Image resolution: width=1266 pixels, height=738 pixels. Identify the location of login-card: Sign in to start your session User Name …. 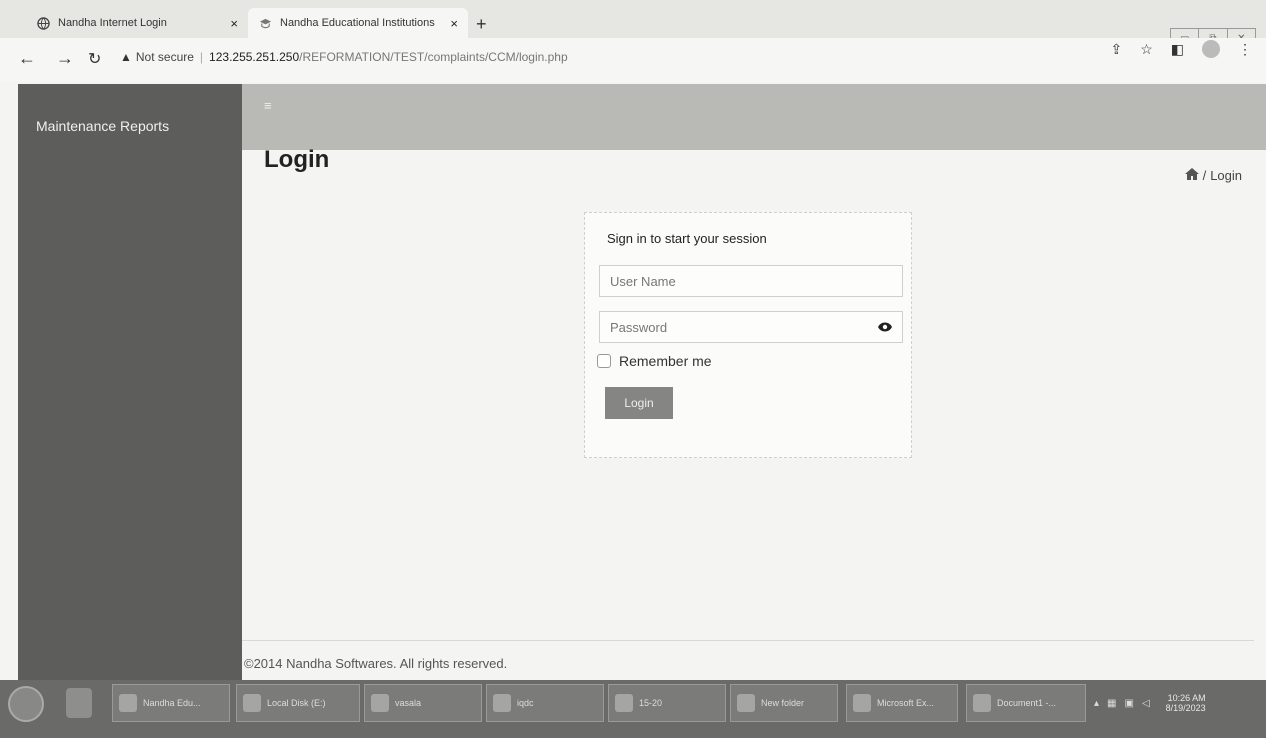
(748, 335).